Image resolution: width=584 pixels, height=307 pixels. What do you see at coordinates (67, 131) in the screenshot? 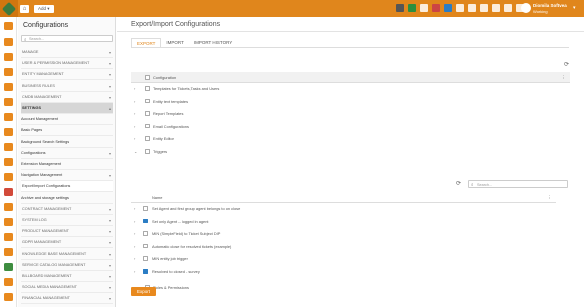
I see `sidebar-item: Basic Pages` at bounding box center [67, 131].